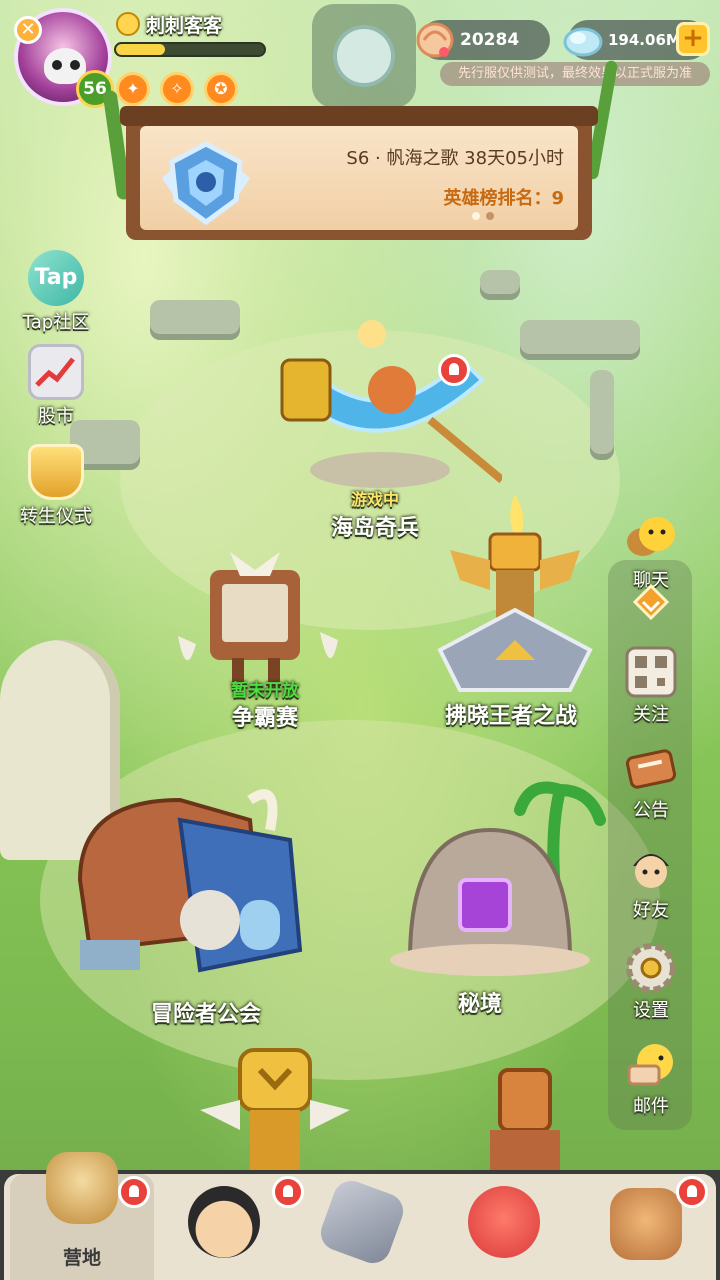 The width and height of the screenshot is (720, 1280). I want to click on chevron-graphic, so click(651, 602).